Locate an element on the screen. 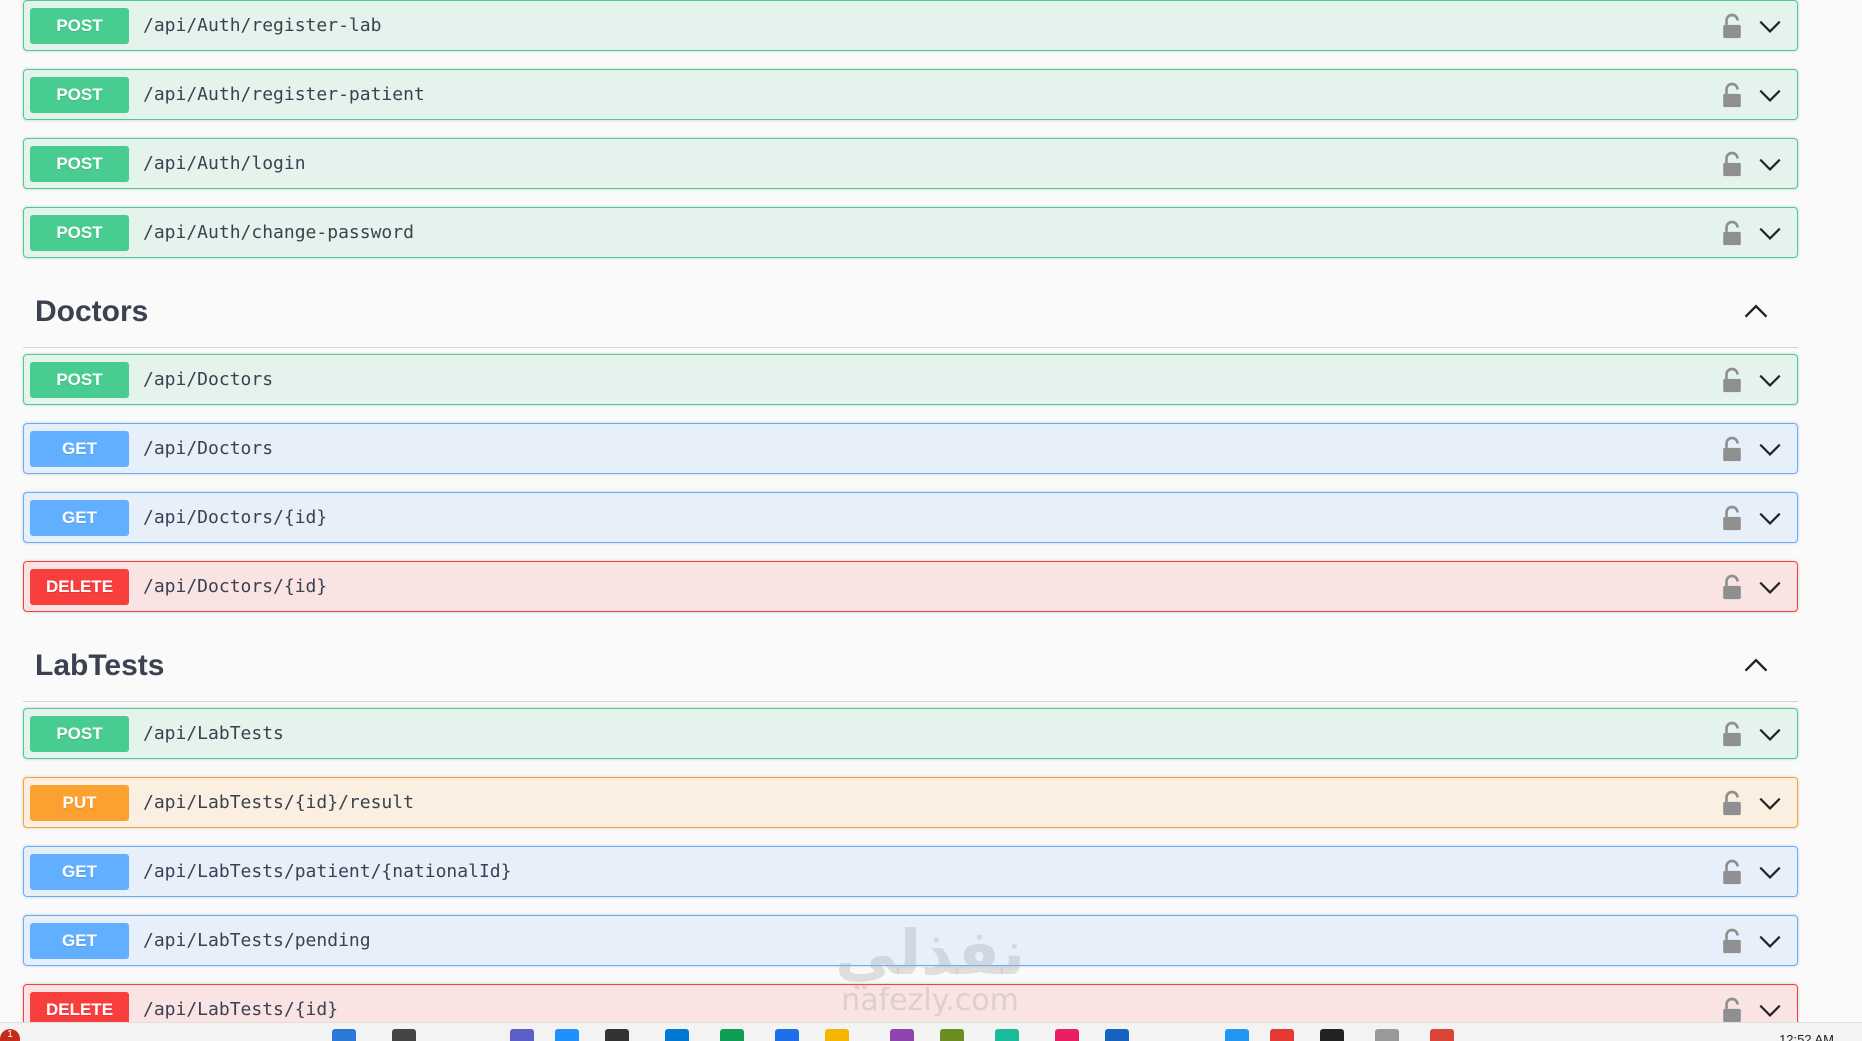  operation-row: GET/api/LabTests/pending is located at coordinates (910, 940).